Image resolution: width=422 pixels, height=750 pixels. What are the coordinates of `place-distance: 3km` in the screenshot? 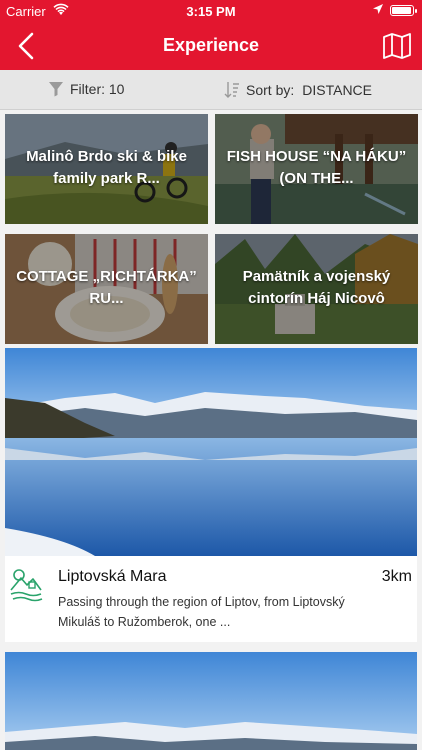 It's located at (396, 576).